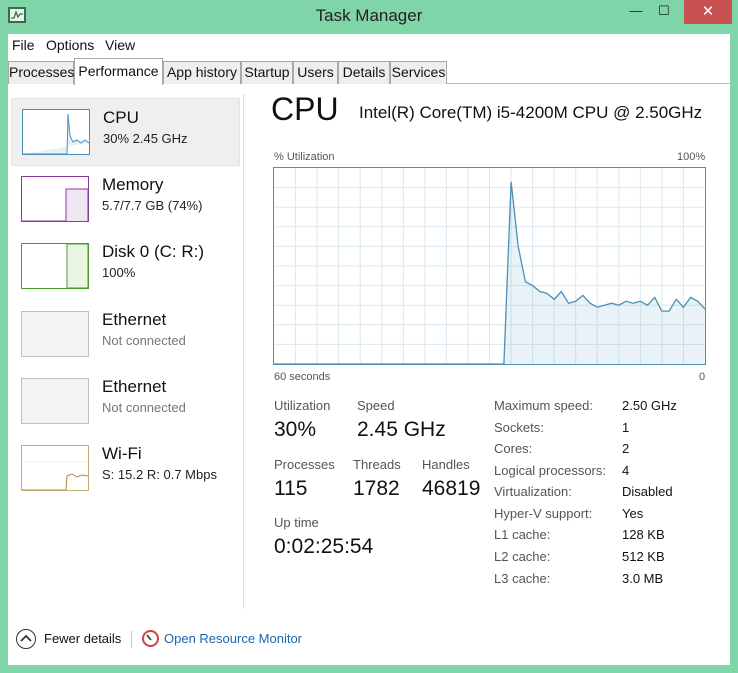 The width and height of the screenshot is (738, 673). I want to click on resource-monitor-icon, so click(150, 638).